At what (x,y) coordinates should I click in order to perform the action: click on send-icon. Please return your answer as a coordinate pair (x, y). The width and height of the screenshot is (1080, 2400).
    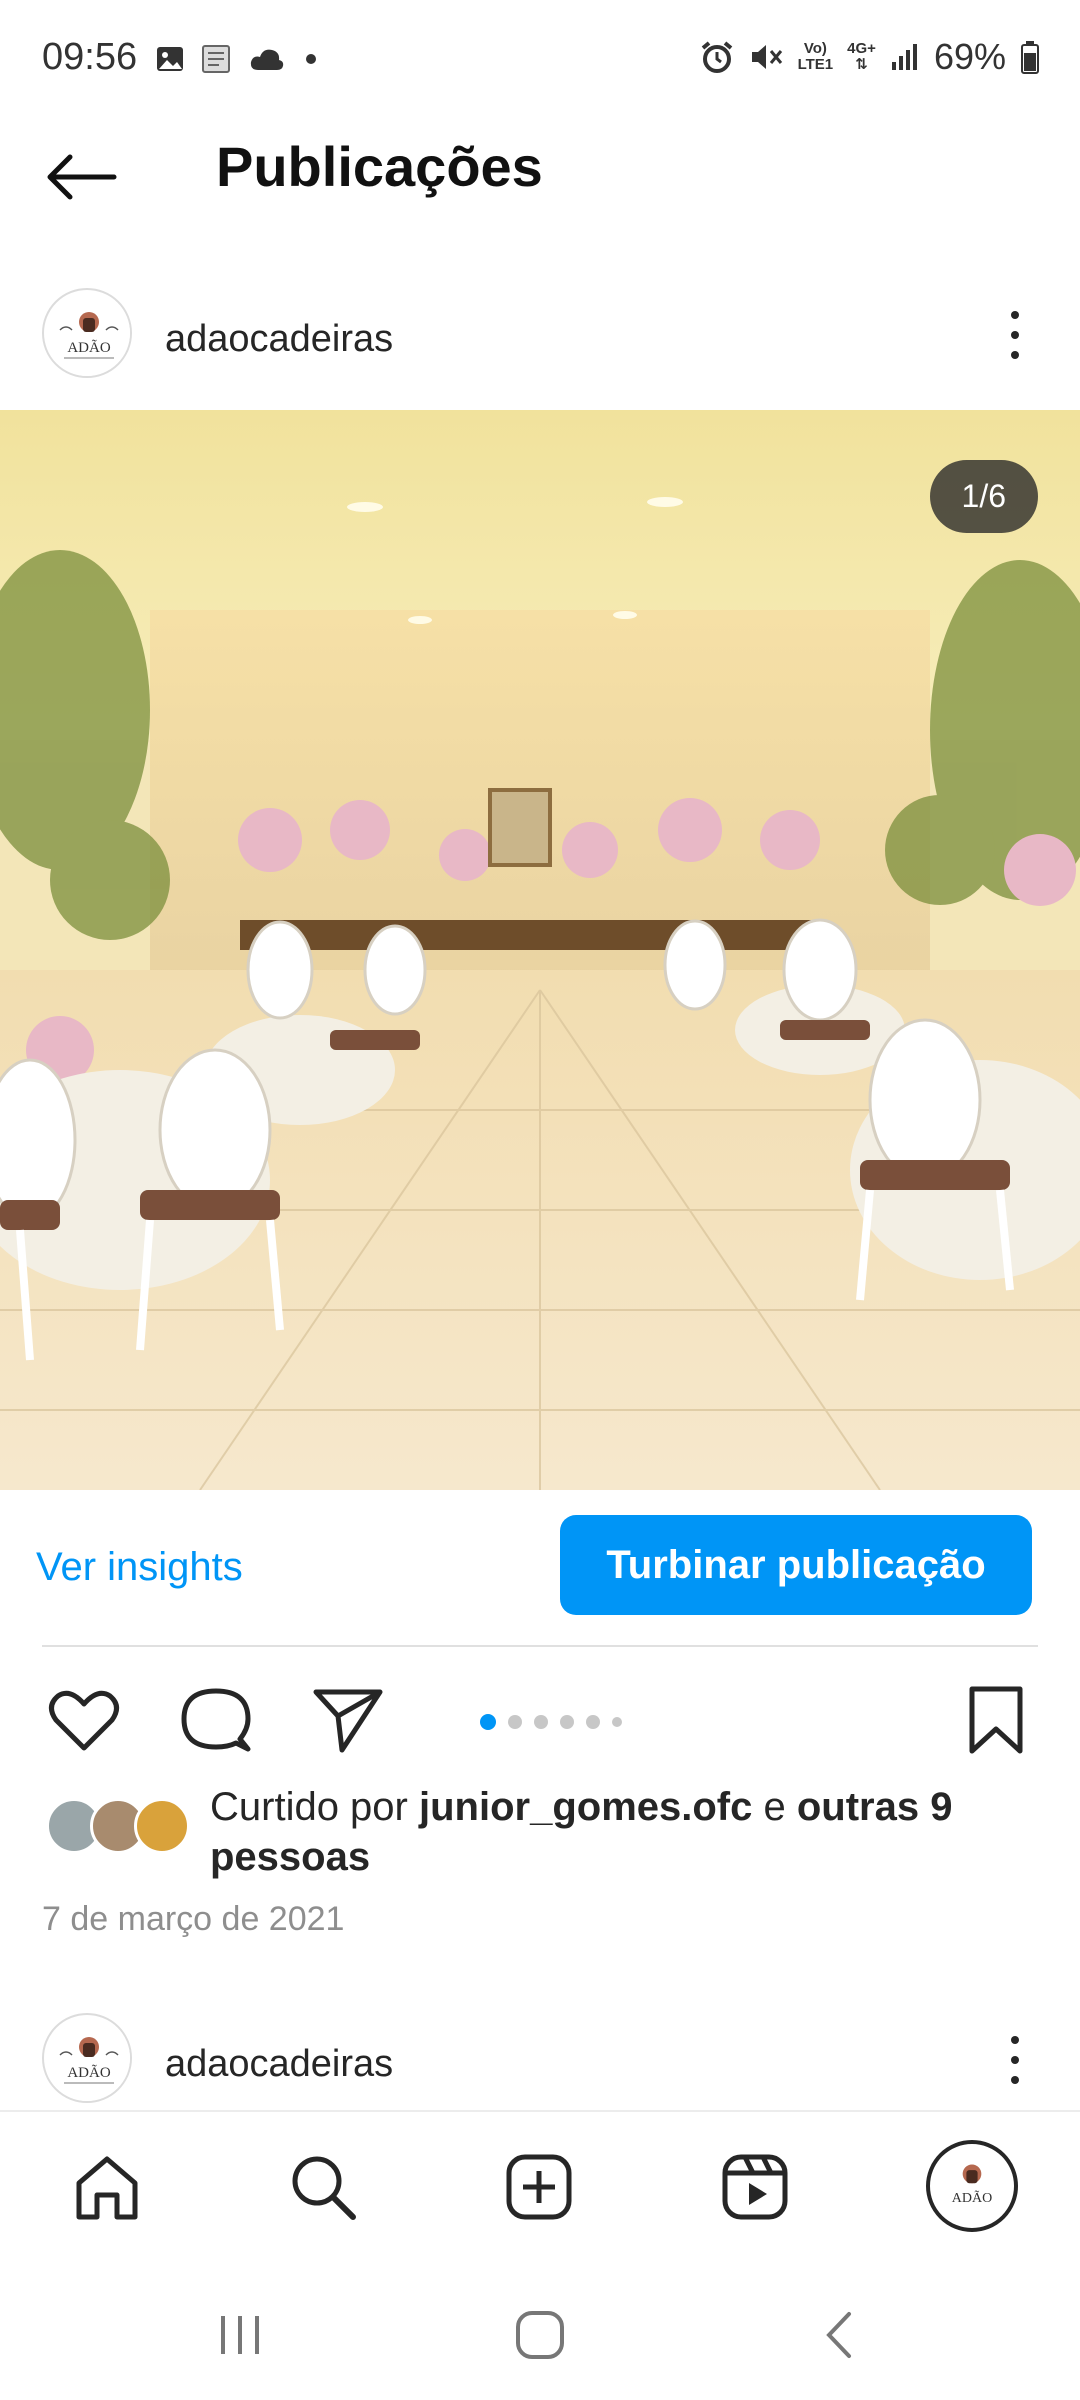
    Looking at the image, I should click on (348, 1721).